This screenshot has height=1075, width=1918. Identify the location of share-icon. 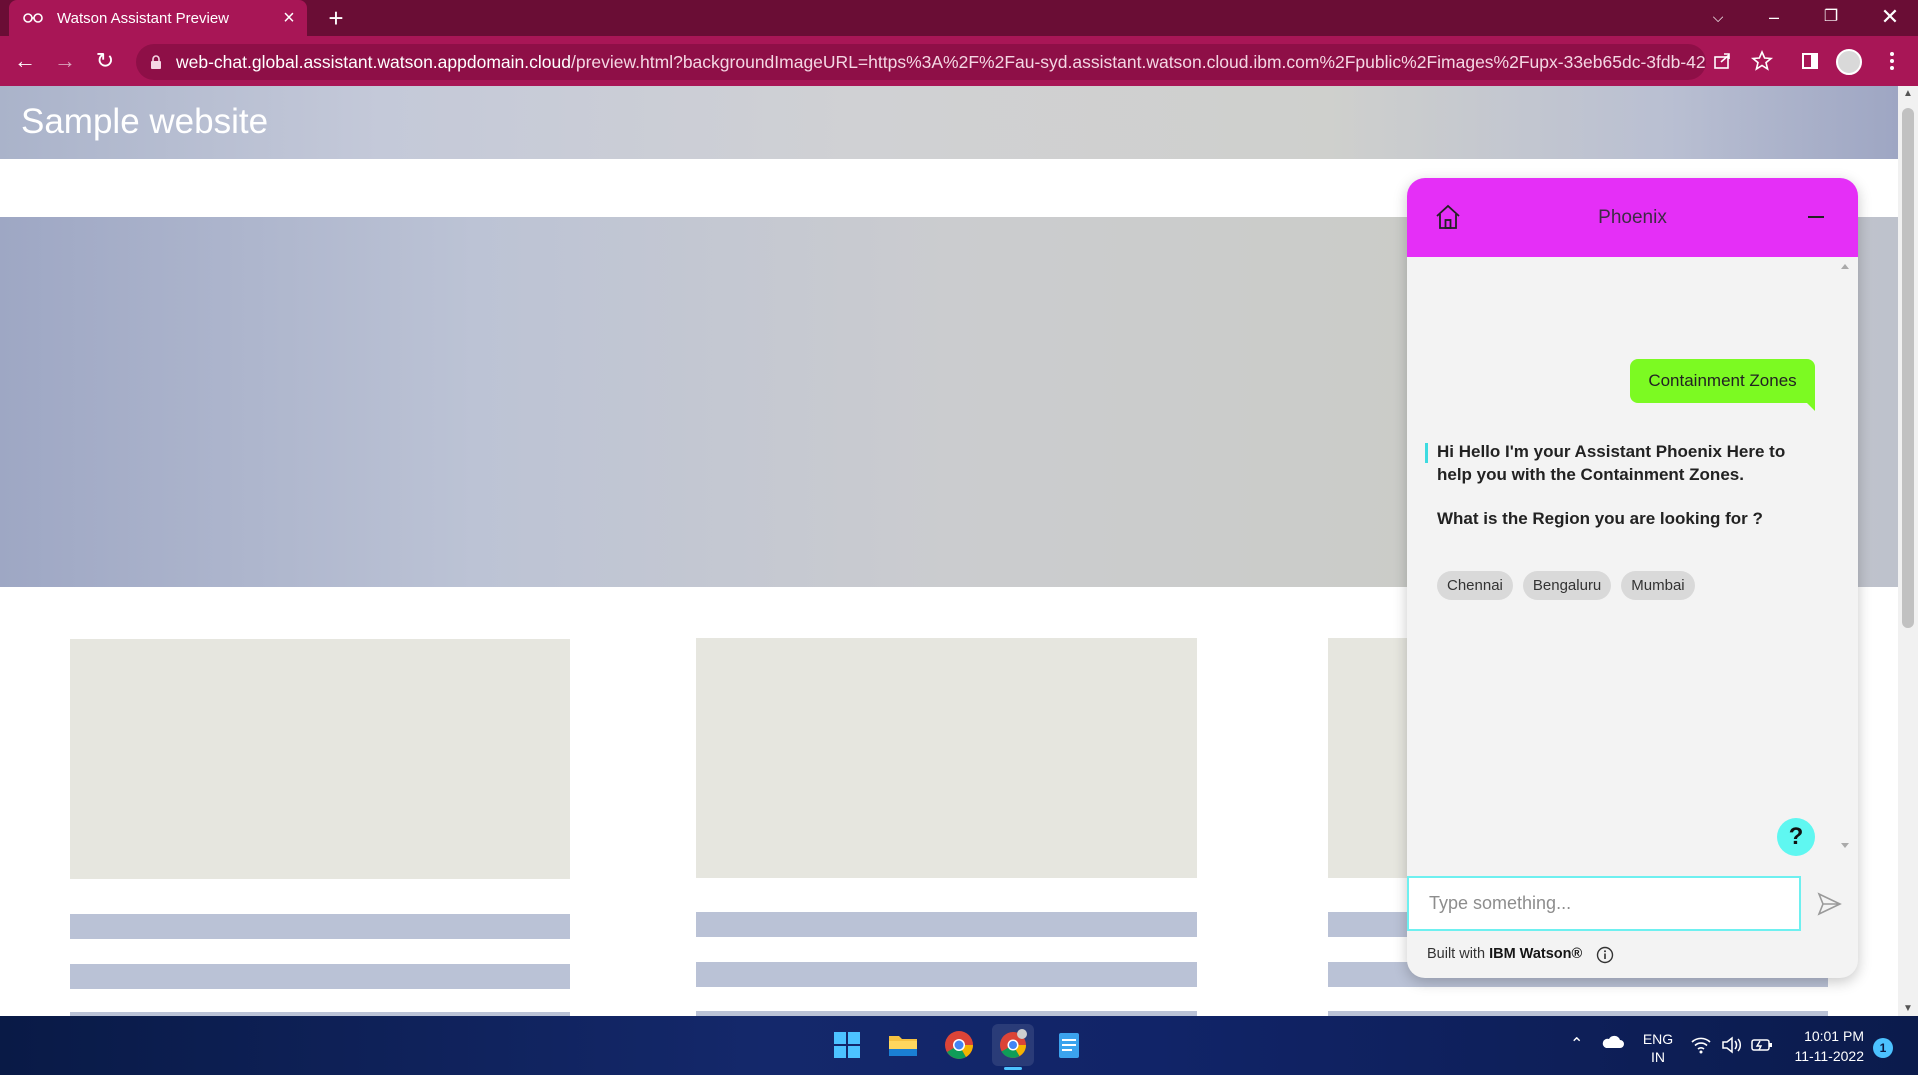
(1722, 61).